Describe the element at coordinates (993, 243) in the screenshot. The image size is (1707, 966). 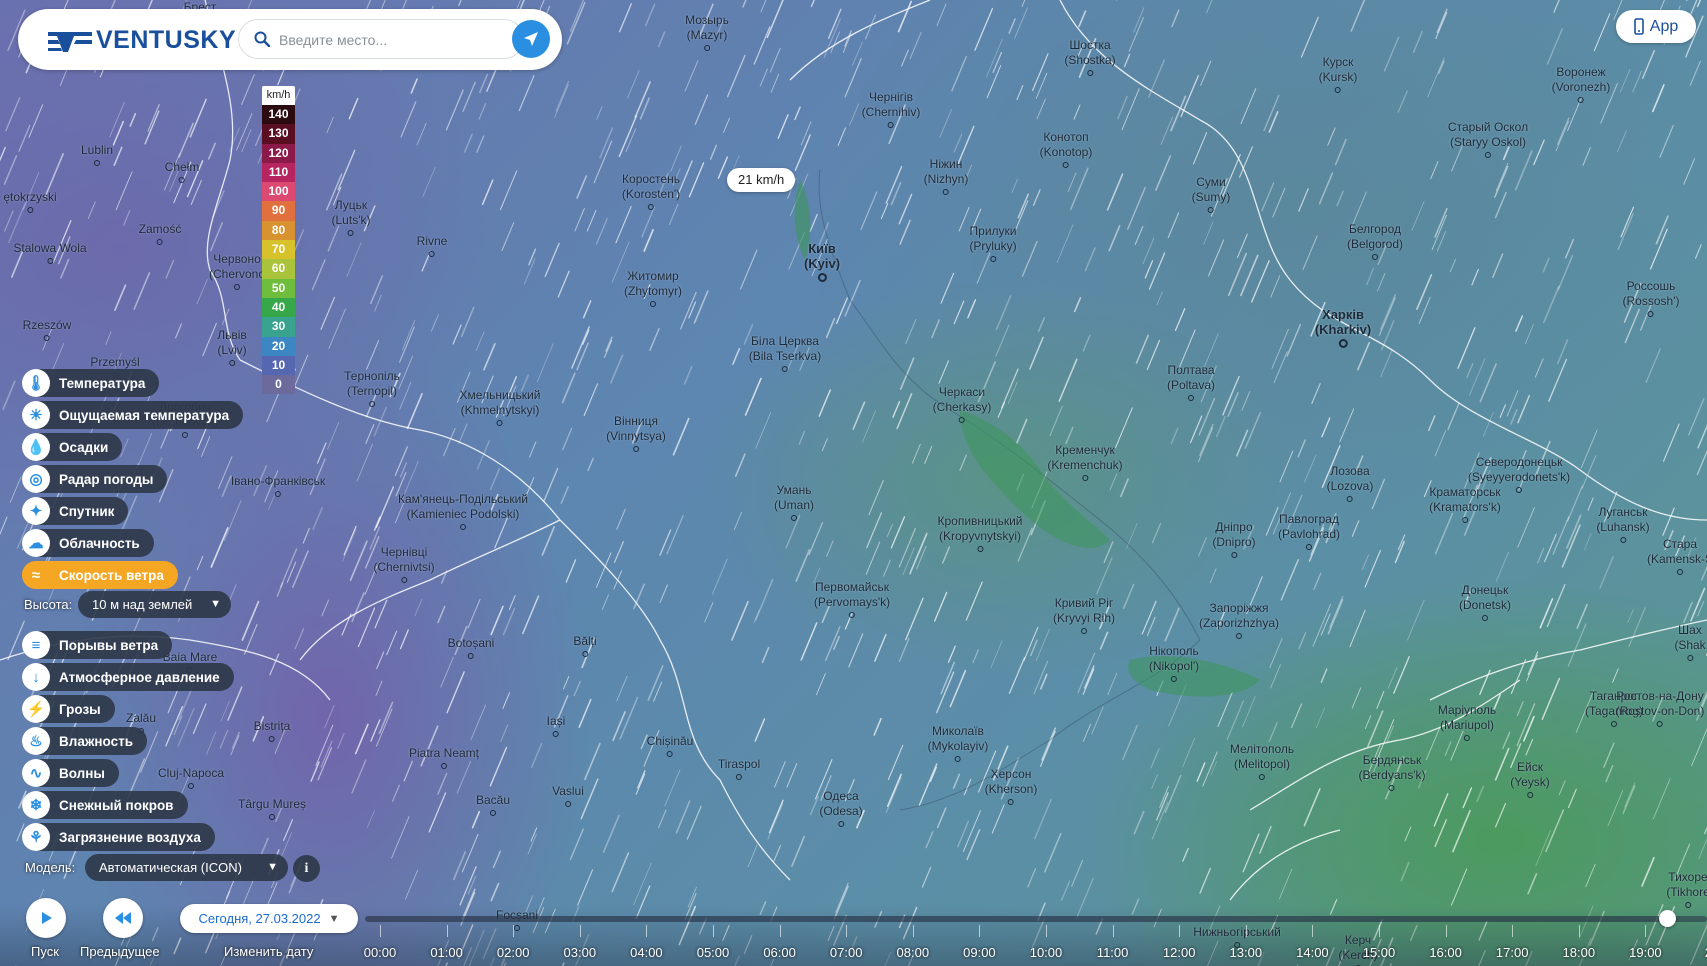
I see `city-label: Прилуки (Pryluky)` at that location.